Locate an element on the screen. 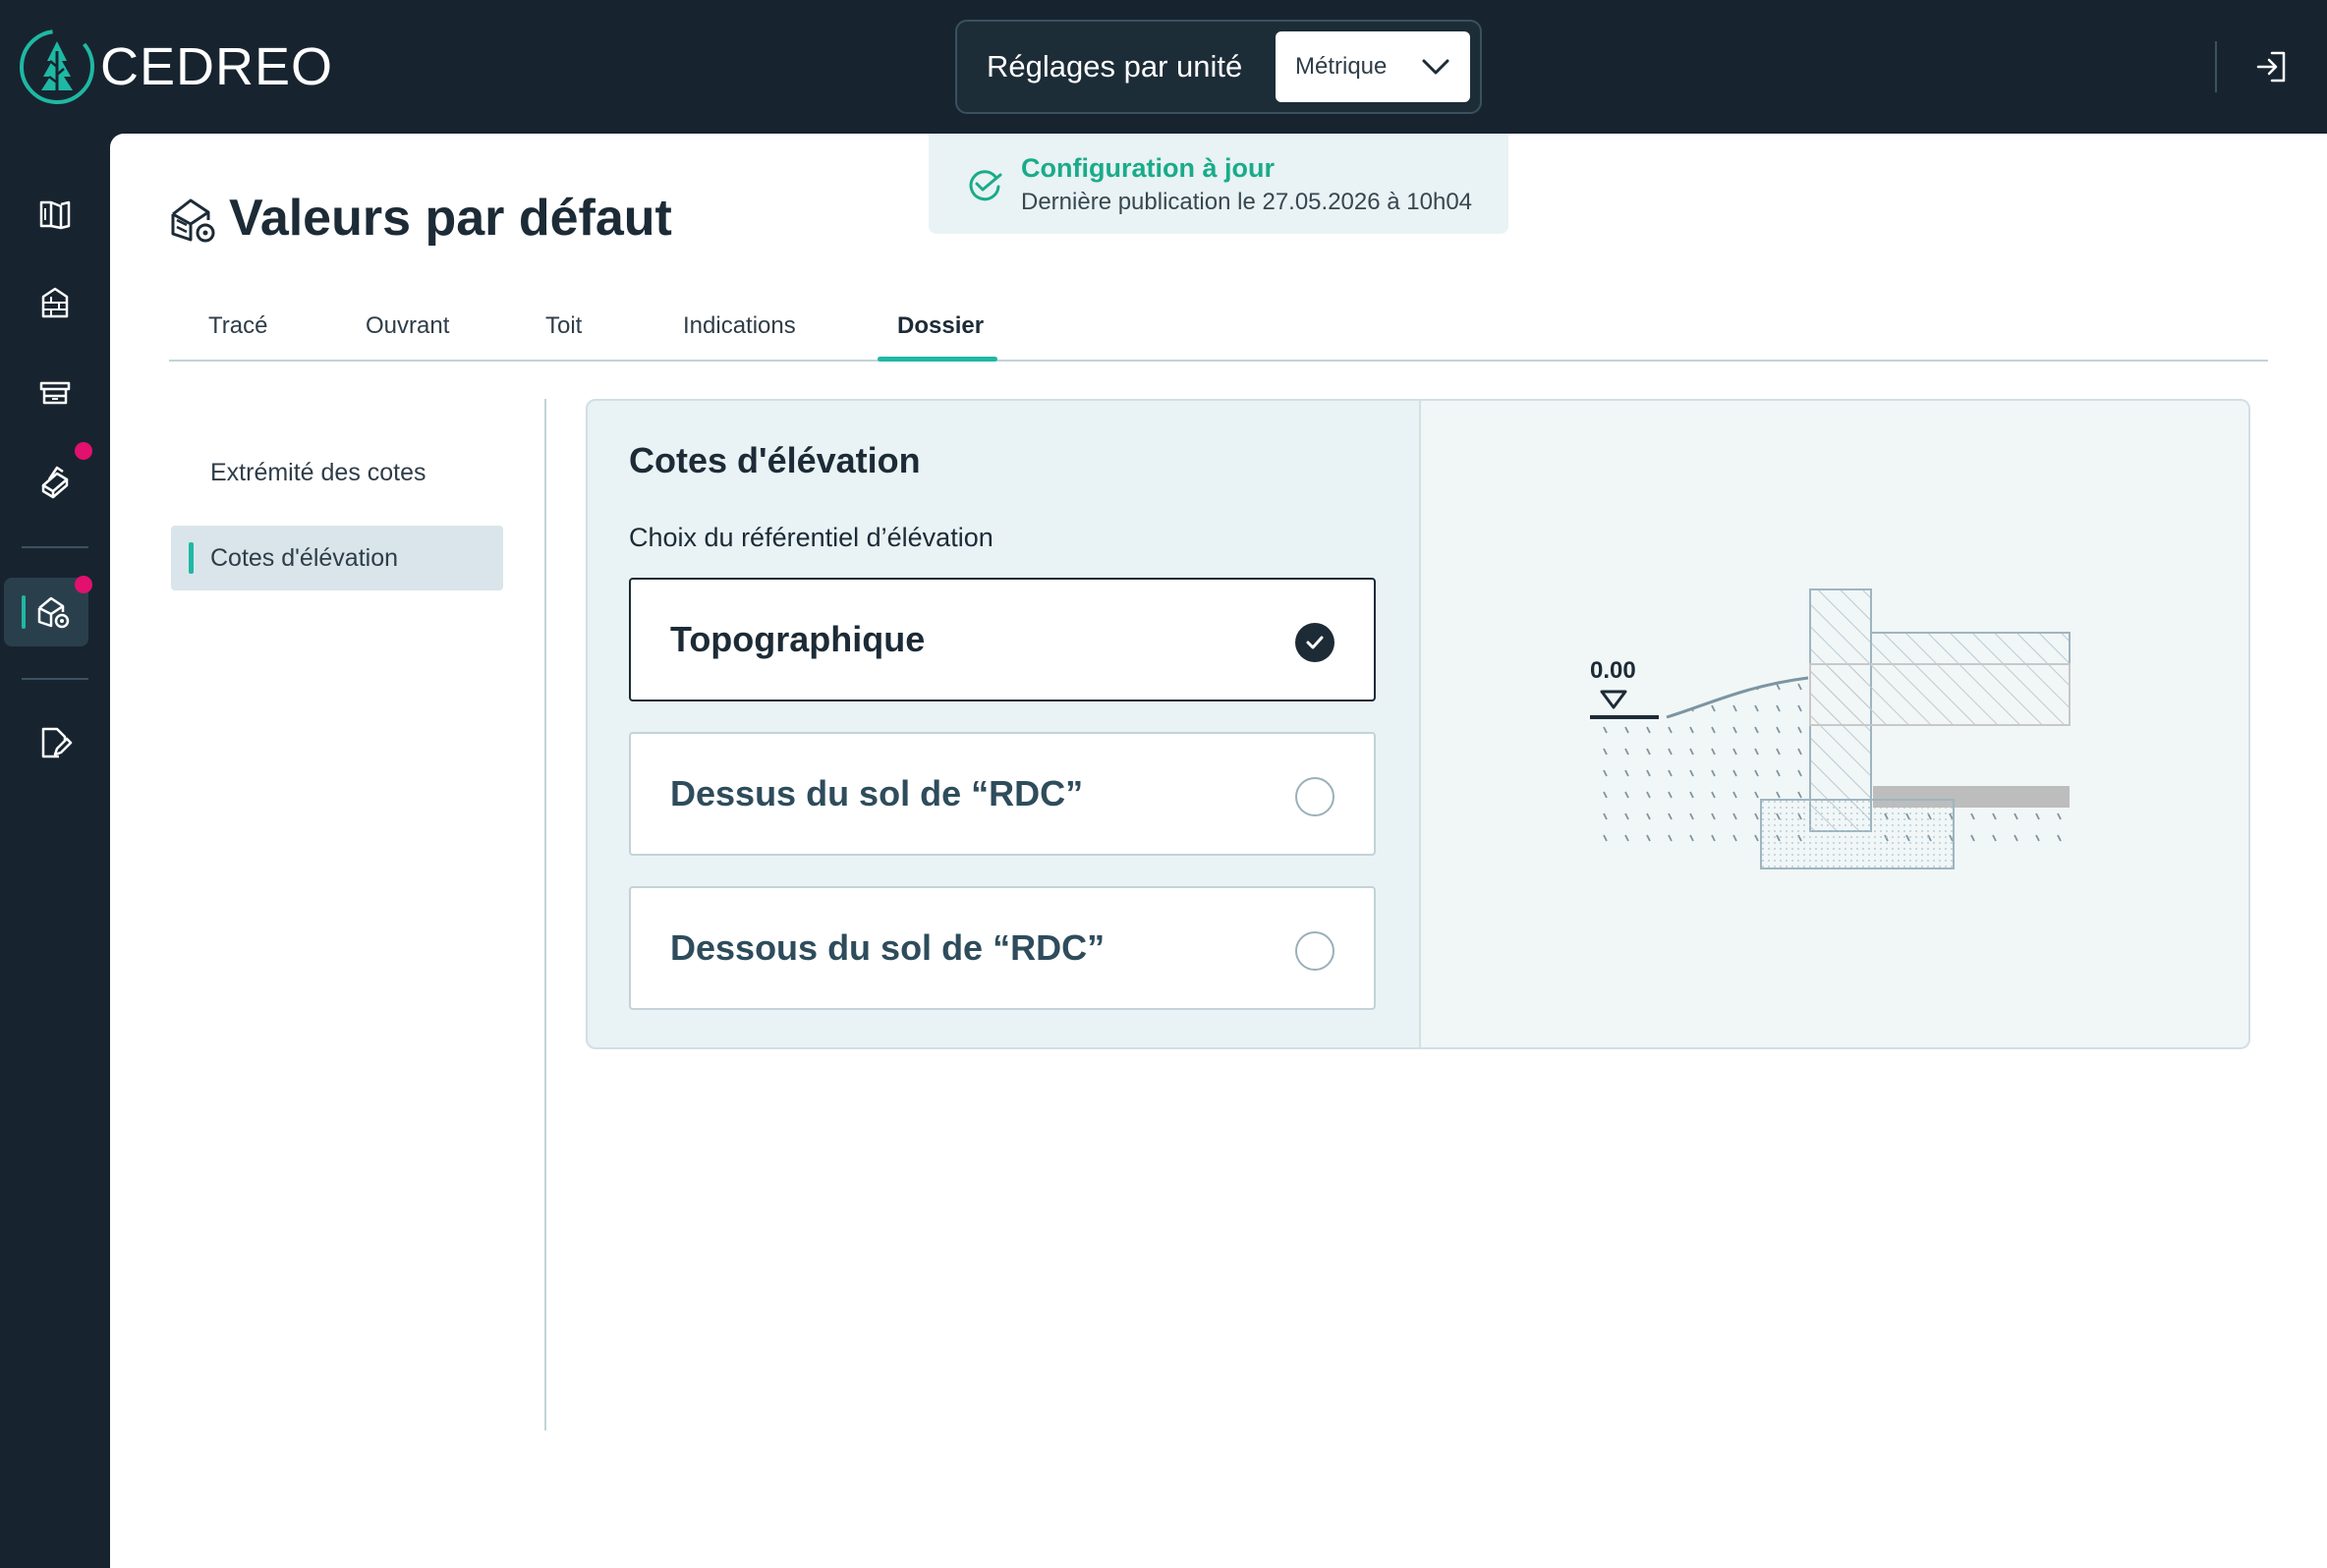 This screenshot has height=1568, width=2327. unit-settings-label: Réglages par unité is located at coordinates (1115, 66).